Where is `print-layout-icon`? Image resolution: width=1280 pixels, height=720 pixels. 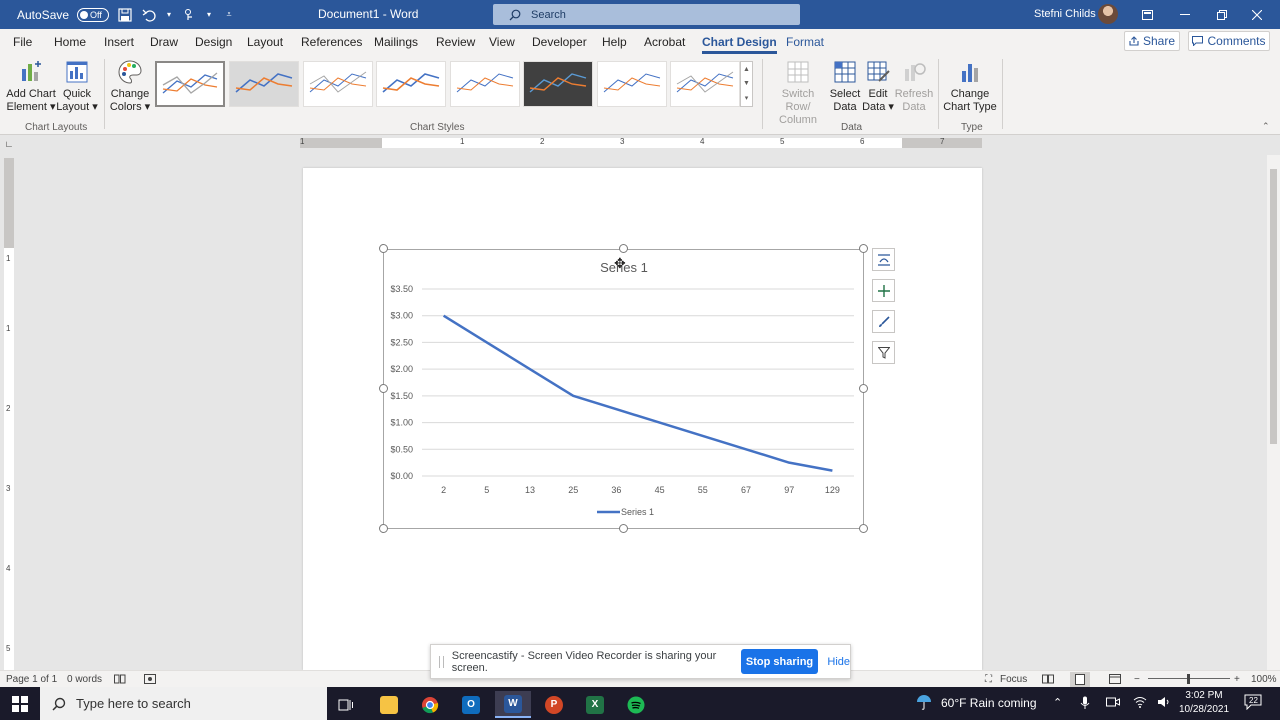
print-layout-icon is located at coordinates (1080, 679).